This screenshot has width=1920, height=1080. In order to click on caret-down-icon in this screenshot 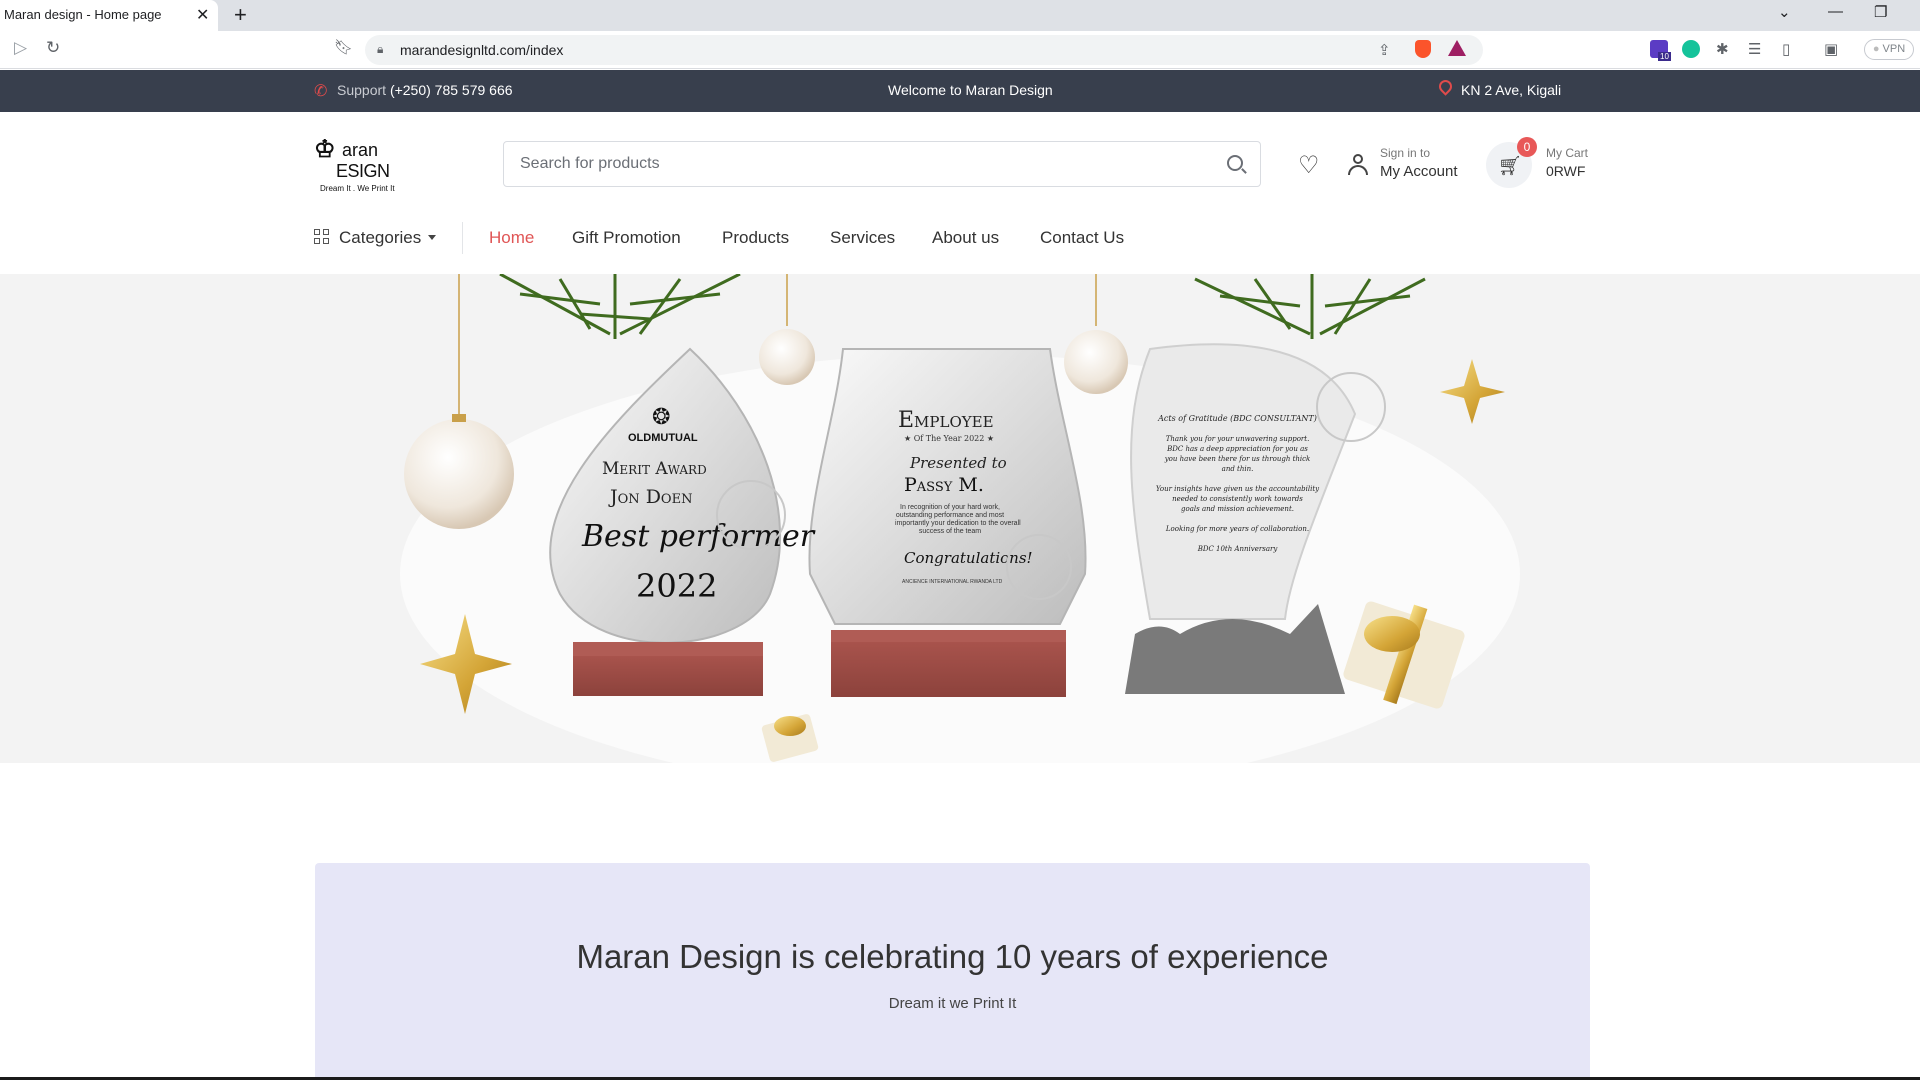, I will do `click(432, 237)`.